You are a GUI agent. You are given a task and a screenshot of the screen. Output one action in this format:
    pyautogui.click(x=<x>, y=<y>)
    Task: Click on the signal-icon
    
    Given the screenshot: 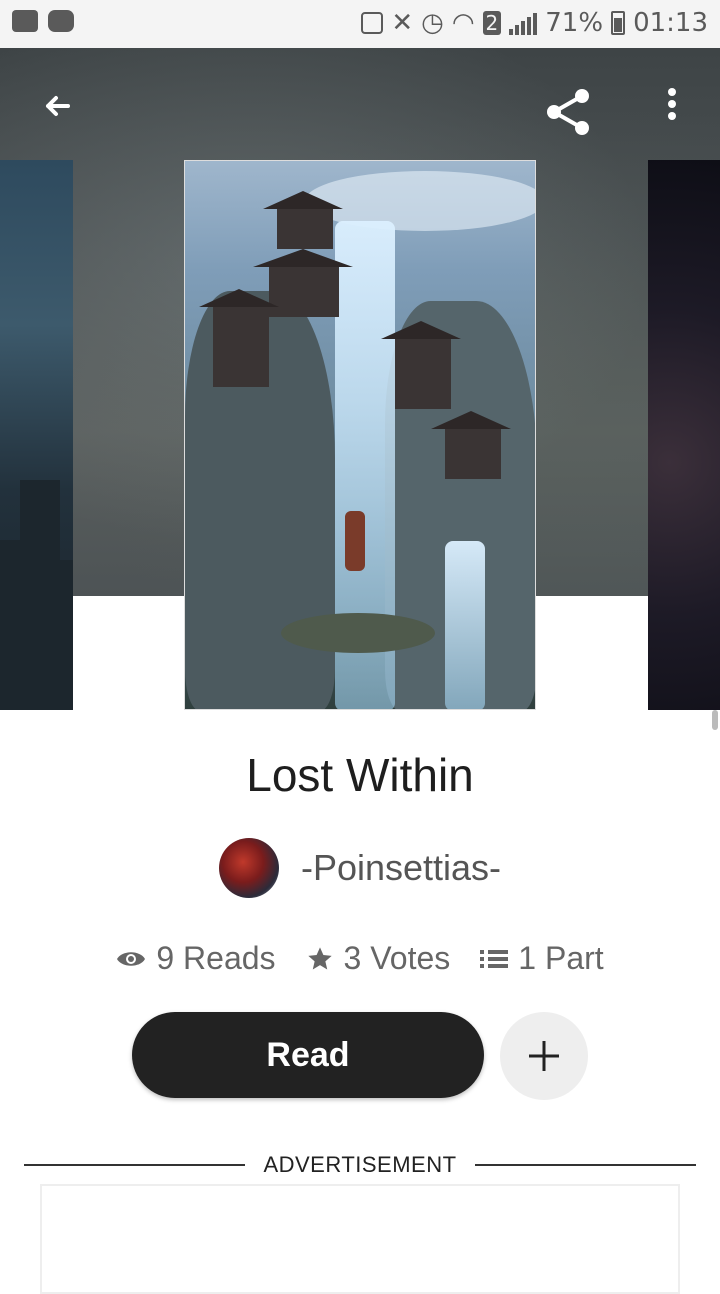 What is the action you would take?
    pyautogui.click(x=523, y=23)
    